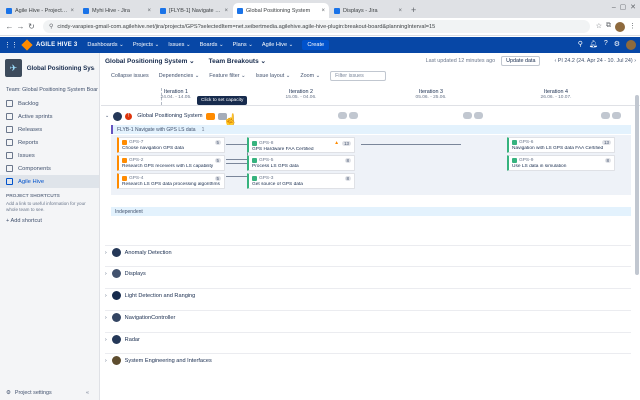 Image resolution: width=640 pixels, height=400 pixels. I want to click on star-icon: ☆, so click(599, 27).